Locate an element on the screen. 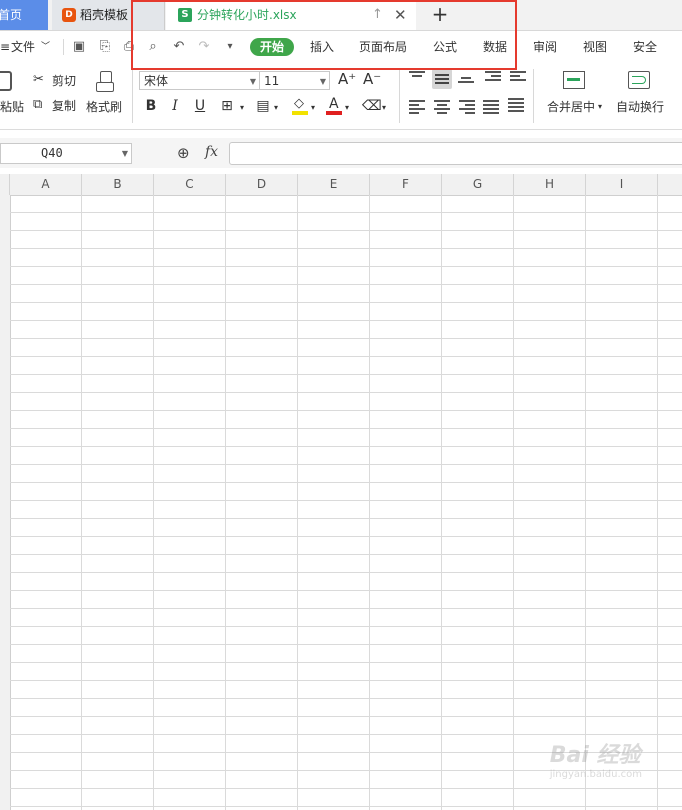 This screenshot has width=682, height=810. column-header: D is located at coordinates (262, 184).